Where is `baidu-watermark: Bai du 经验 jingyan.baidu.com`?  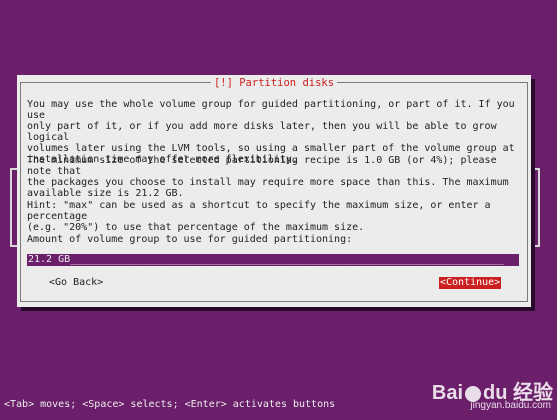 baidu-watermark: Bai du 经验 jingyan.baidu.com is located at coordinates (488, 396).